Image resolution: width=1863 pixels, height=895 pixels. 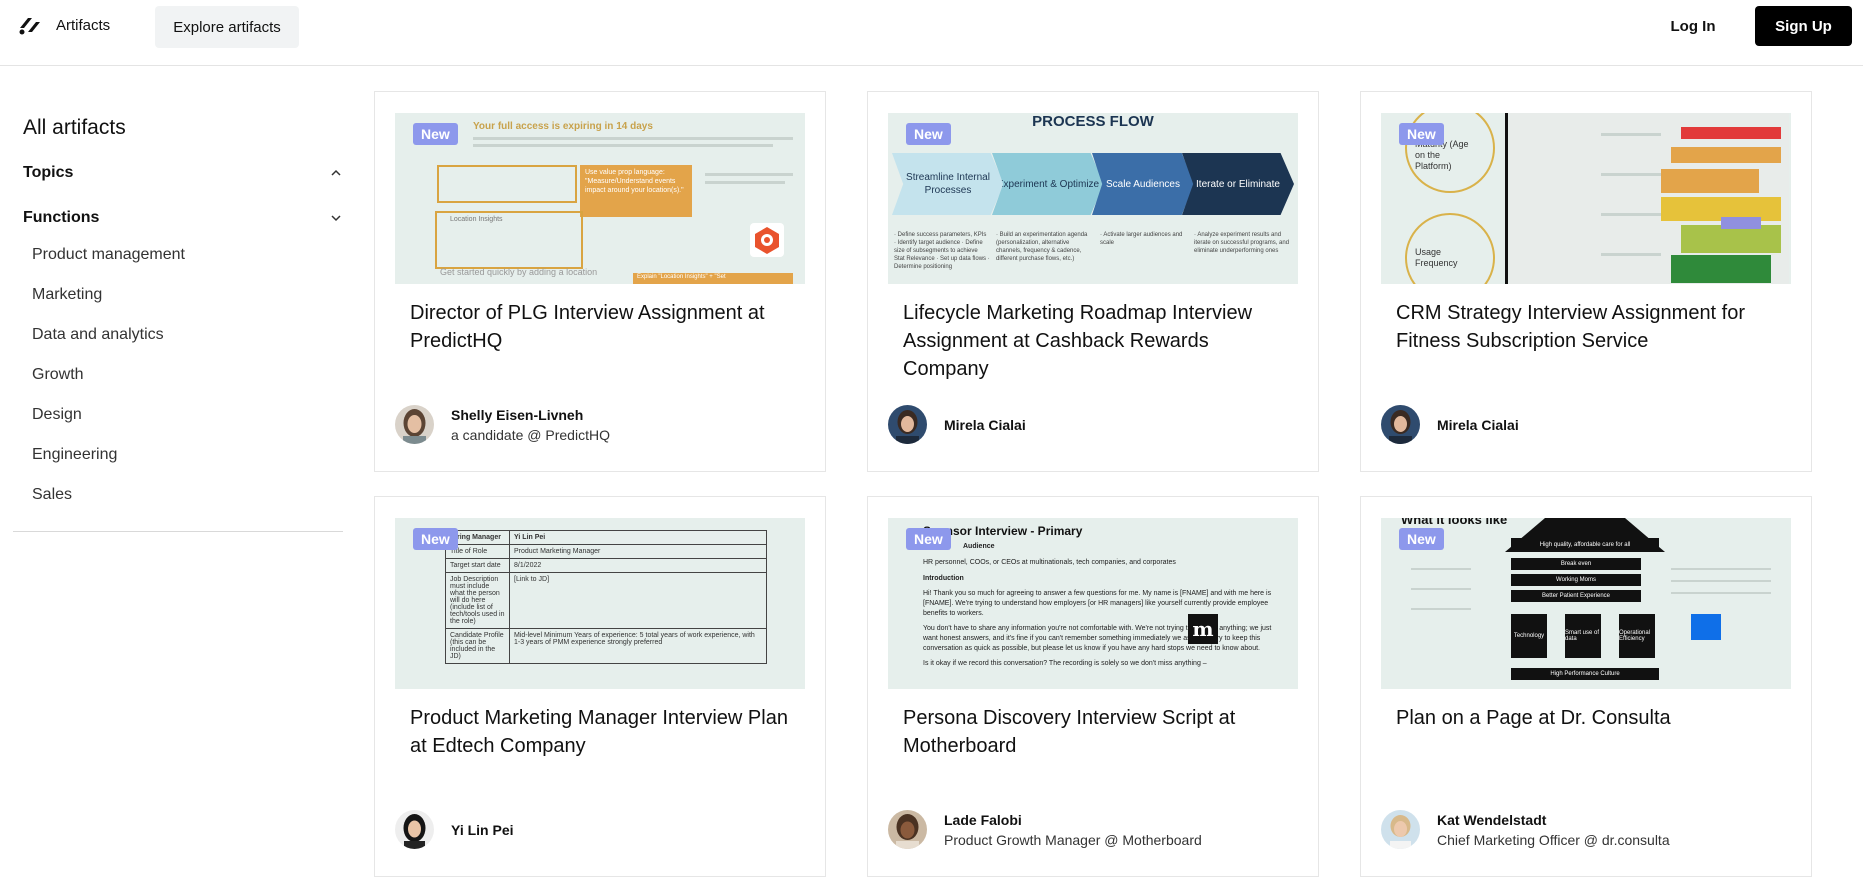 What do you see at coordinates (336, 218) in the screenshot?
I see `chevron-down-icon` at bounding box center [336, 218].